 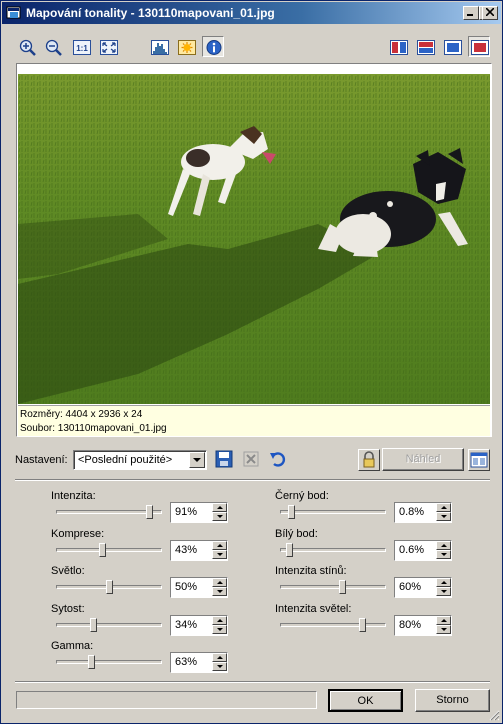 I want to click on preview-button: Náhled, so click(x=423, y=459).